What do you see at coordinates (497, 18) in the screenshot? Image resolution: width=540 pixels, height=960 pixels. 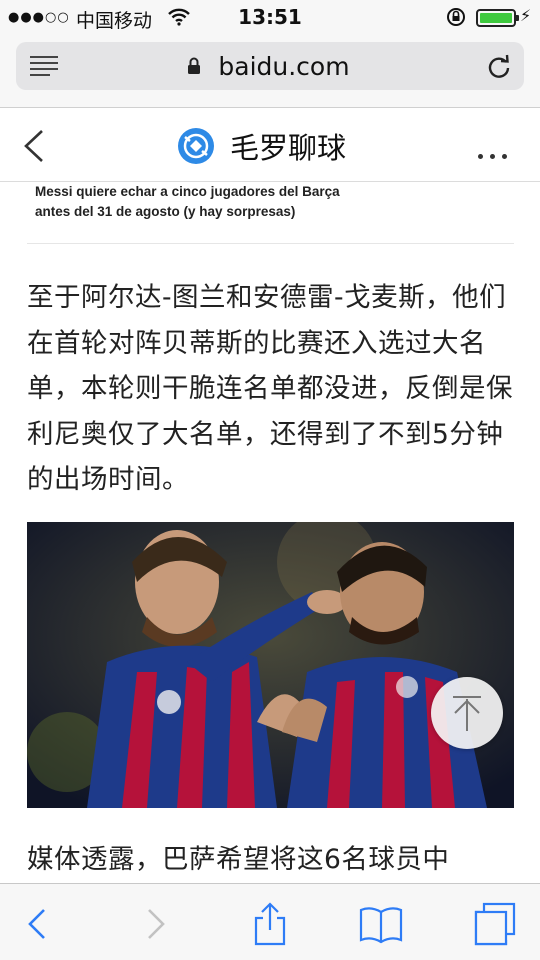 I see `battery-icon` at bounding box center [497, 18].